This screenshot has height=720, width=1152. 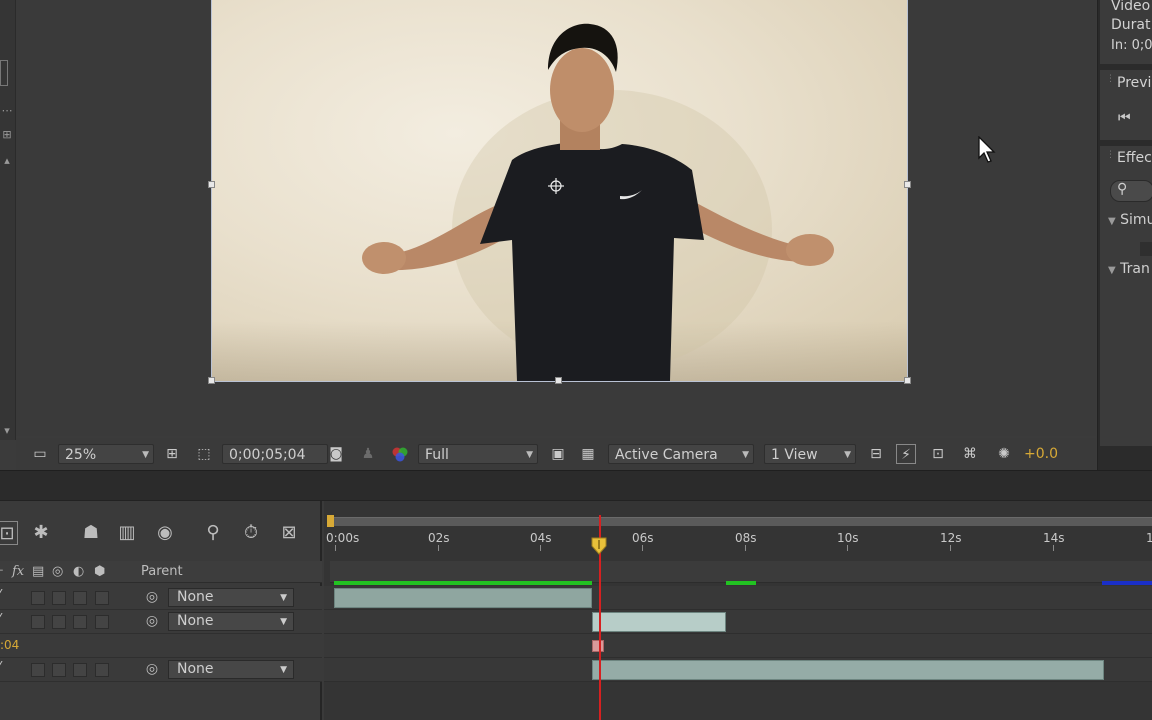 What do you see at coordinates (91, 533) in the screenshot?
I see `shy-layers-icon: ☗` at bounding box center [91, 533].